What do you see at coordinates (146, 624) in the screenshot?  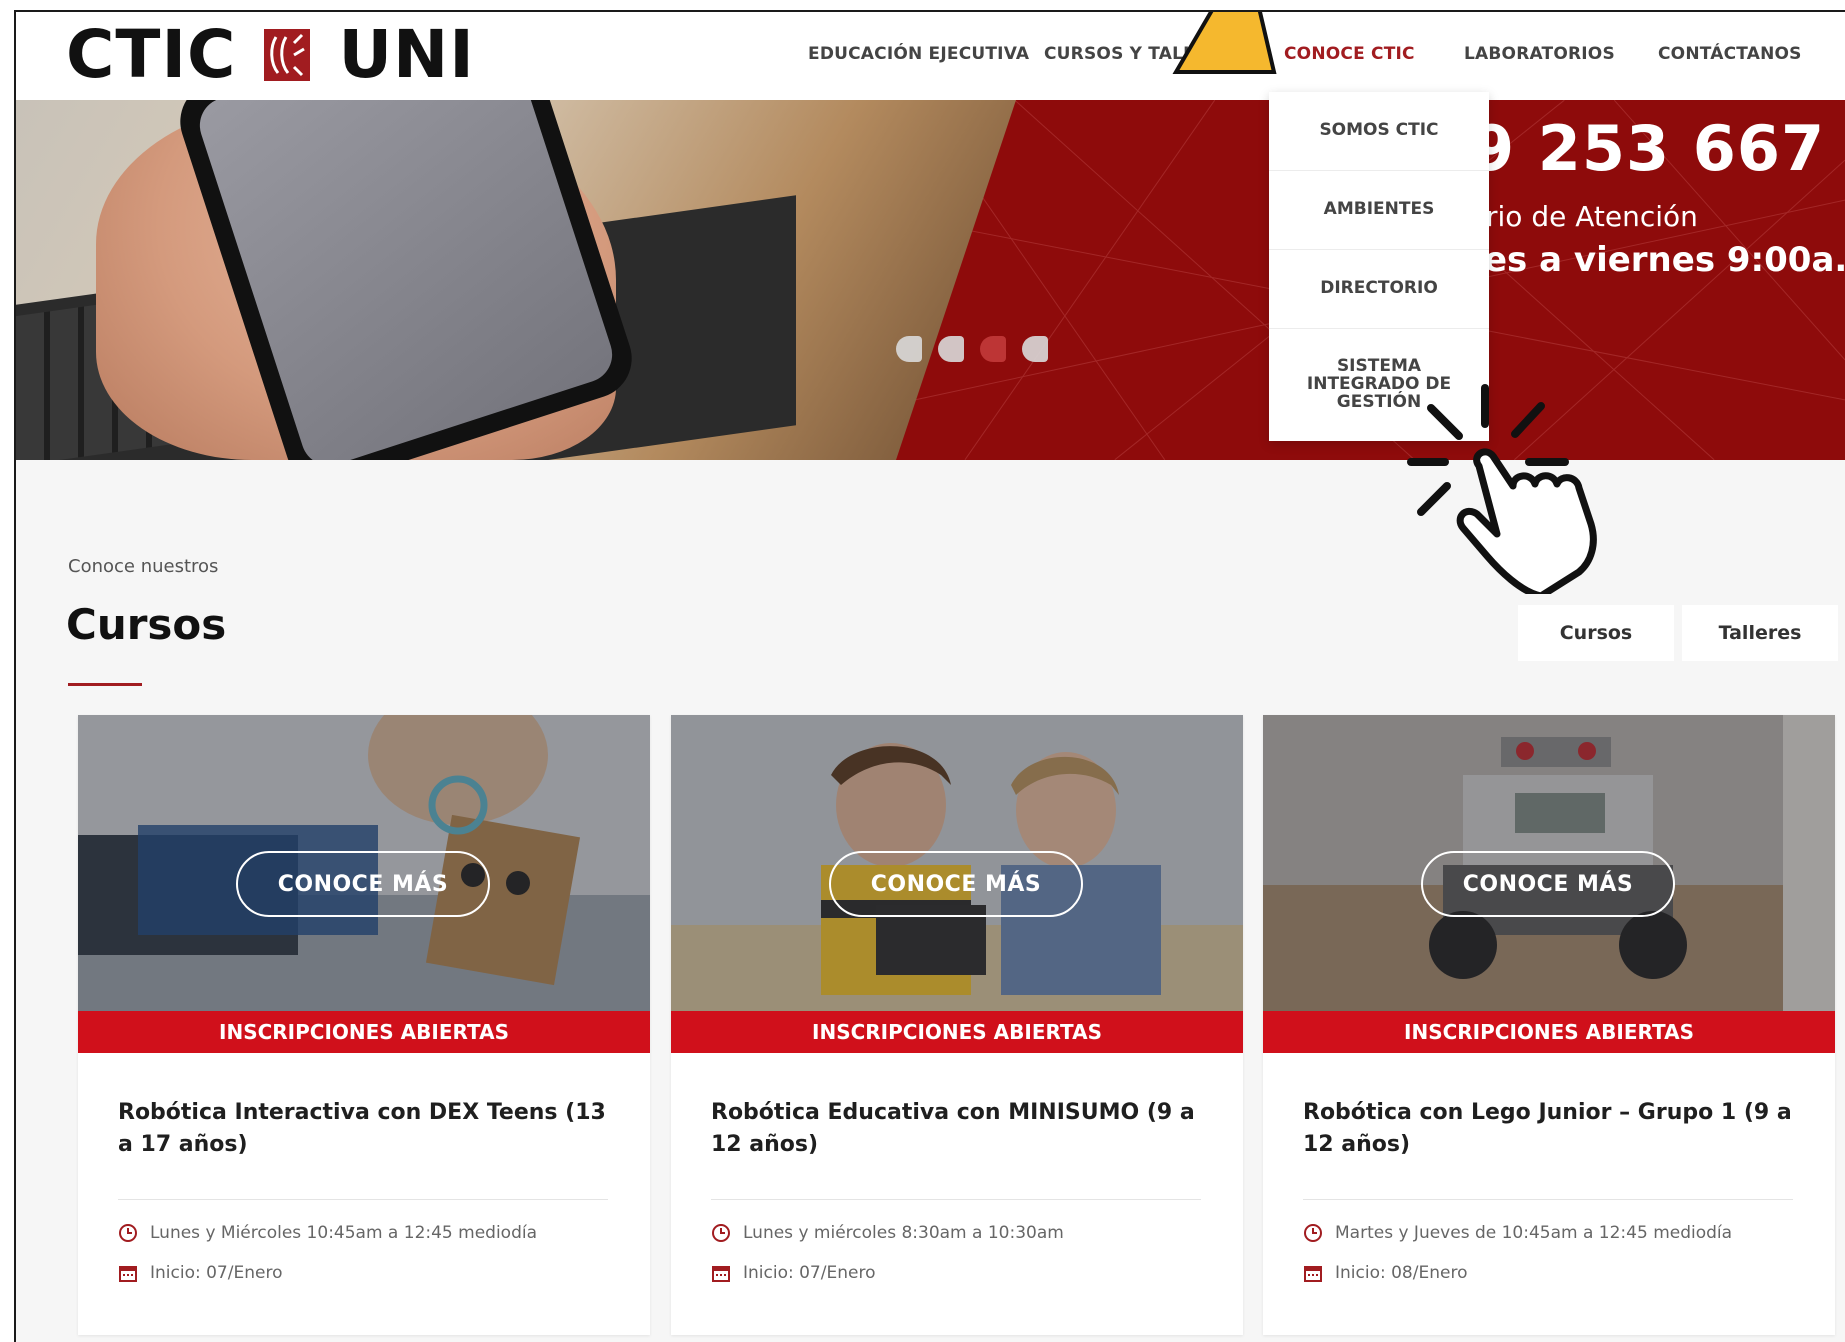 I see `section-title: Cursos` at bounding box center [146, 624].